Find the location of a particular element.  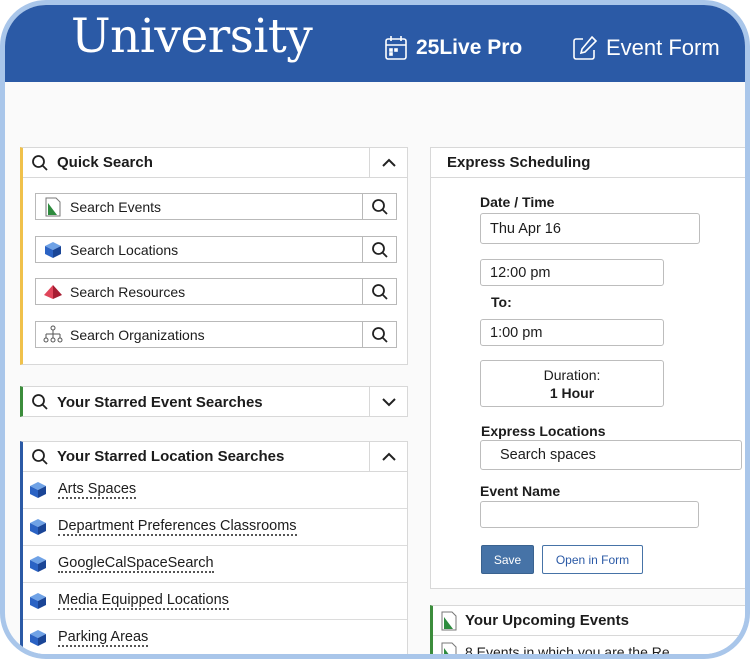

open-in-form-button: Open in Form is located at coordinates (592, 559).